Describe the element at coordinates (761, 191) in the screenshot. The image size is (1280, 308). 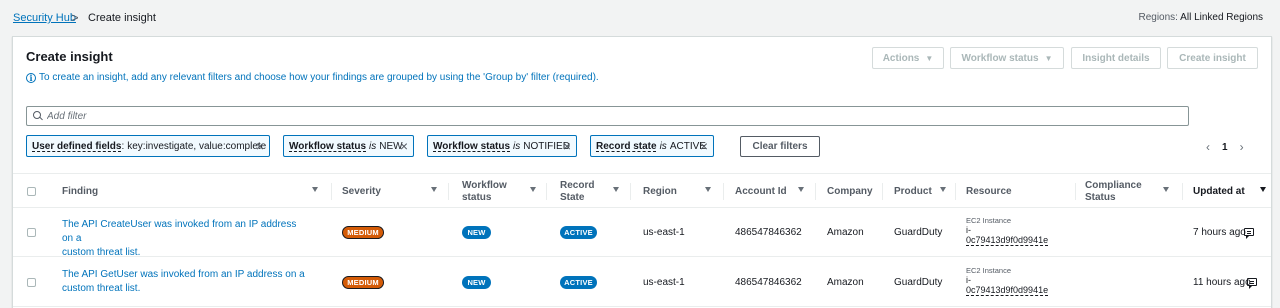
I see `column-label: Account Id` at that location.